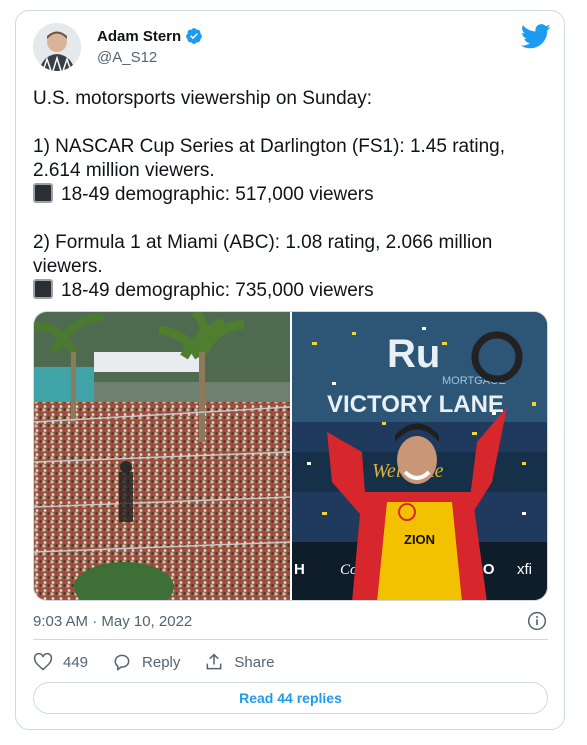 This screenshot has height=745, width=587. What do you see at coordinates (124, 170) in the screenshot?
I see `tweet-line-nascar-viewers: 2.614 million viewers.` at bounding box center [124, 170].